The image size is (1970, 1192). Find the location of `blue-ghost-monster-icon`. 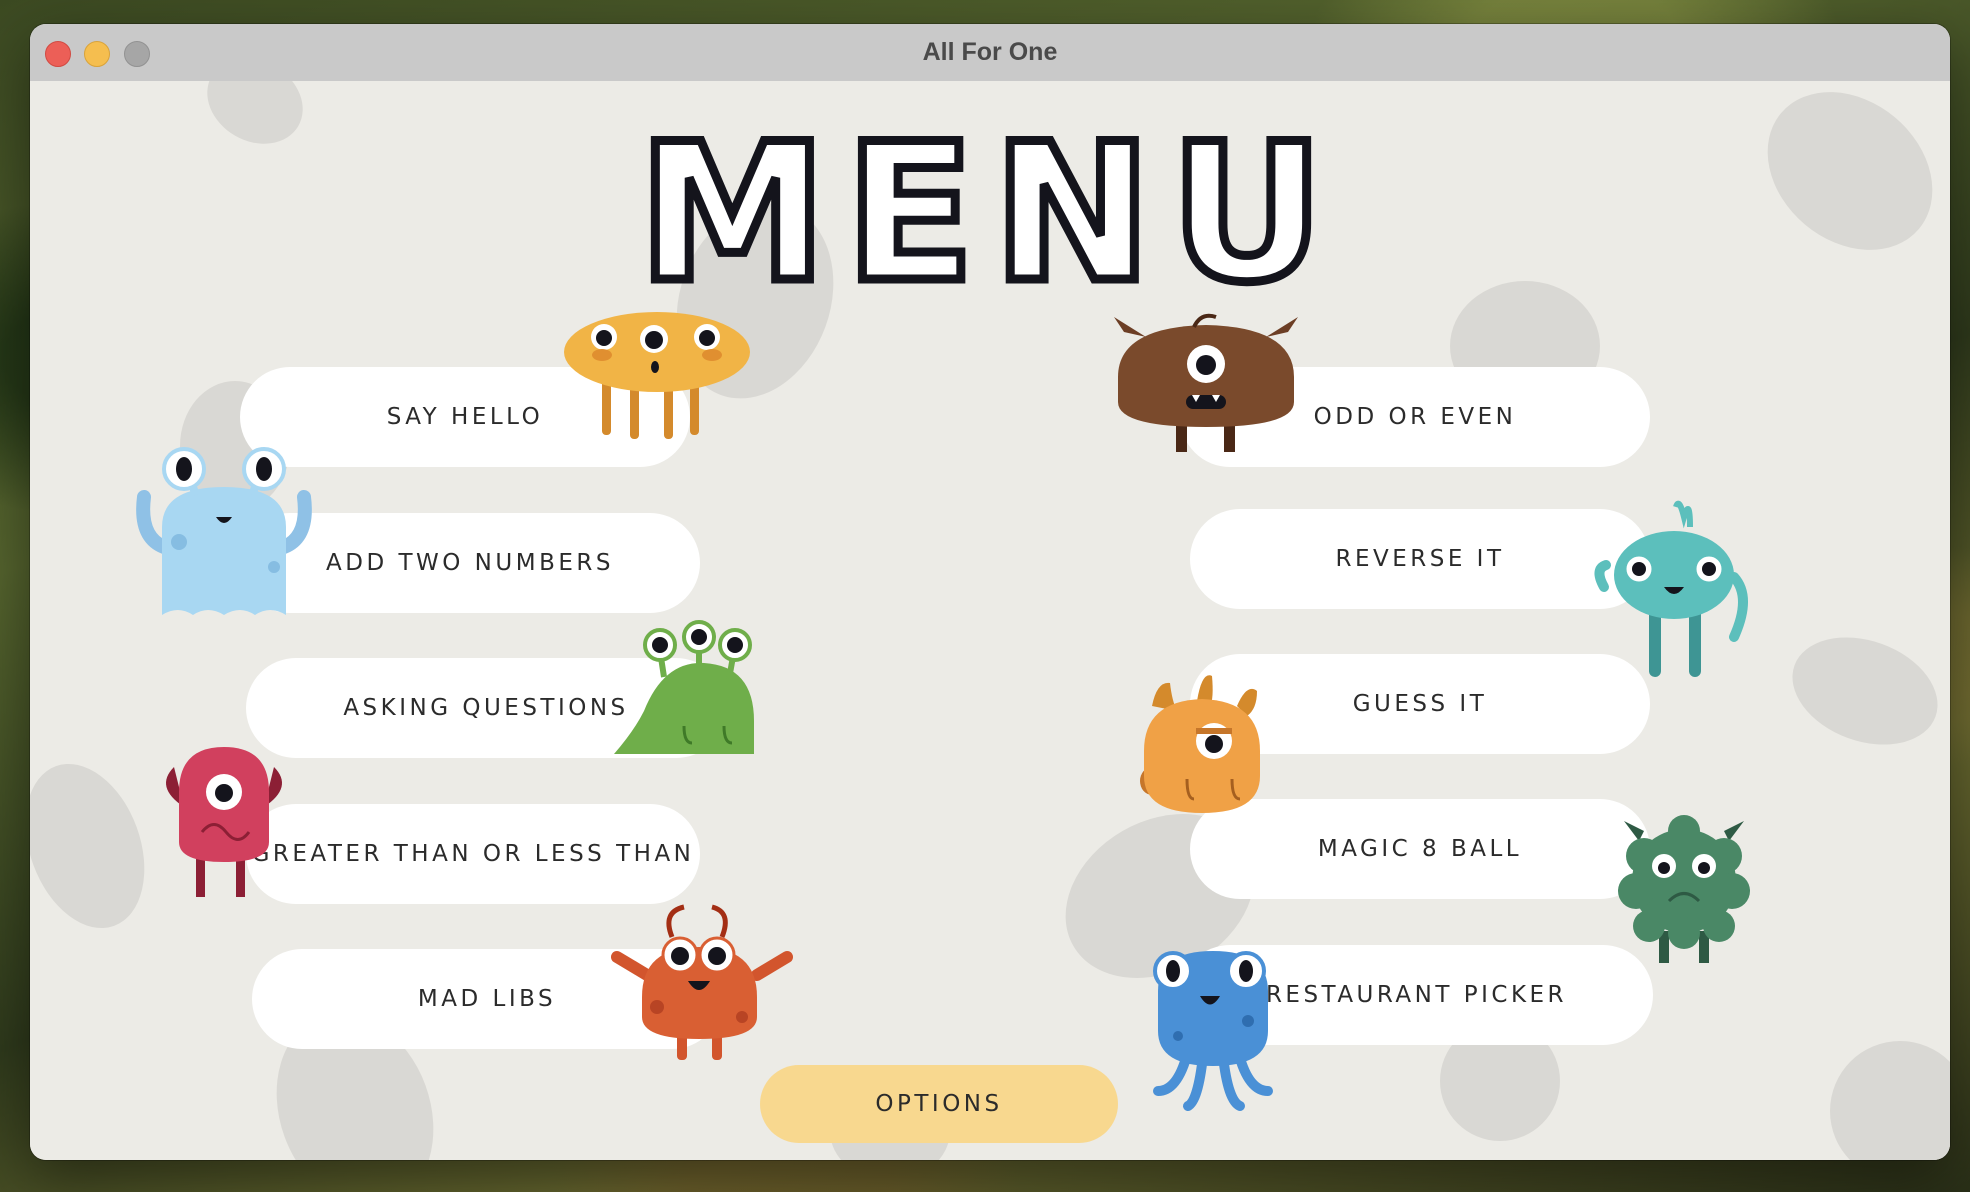

blue-ghost-monster-icon is located at coordinates (224, 534).